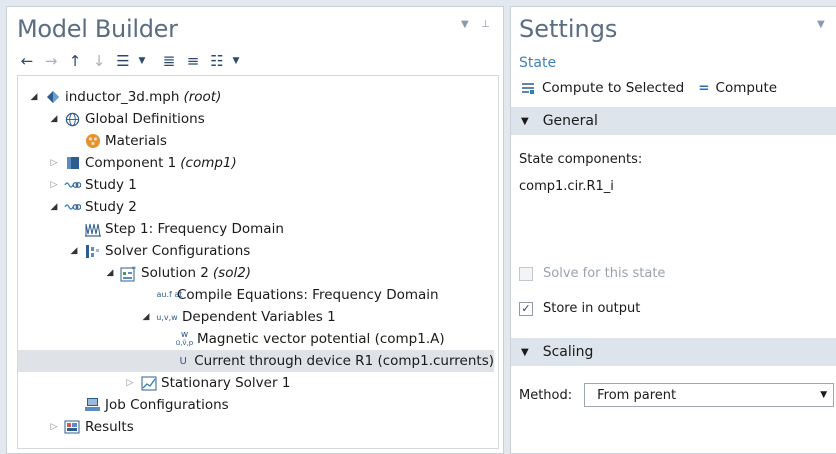 The width and height of the screenshot is (836, 454). I want to click on compute-button: = Compute, so click(737, 88).